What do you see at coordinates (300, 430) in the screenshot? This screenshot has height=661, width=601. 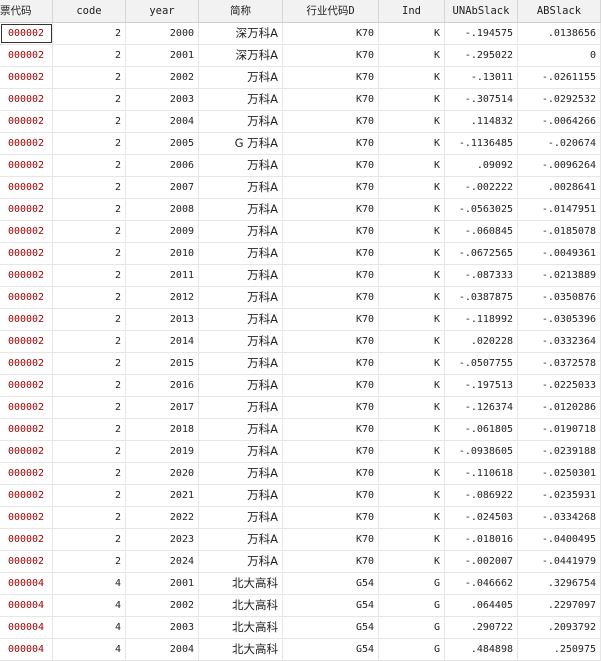 I see `table-row: 000002 2 2018 万科A K70 K -.061805 -.0190718` at bounding box center [300, 430].